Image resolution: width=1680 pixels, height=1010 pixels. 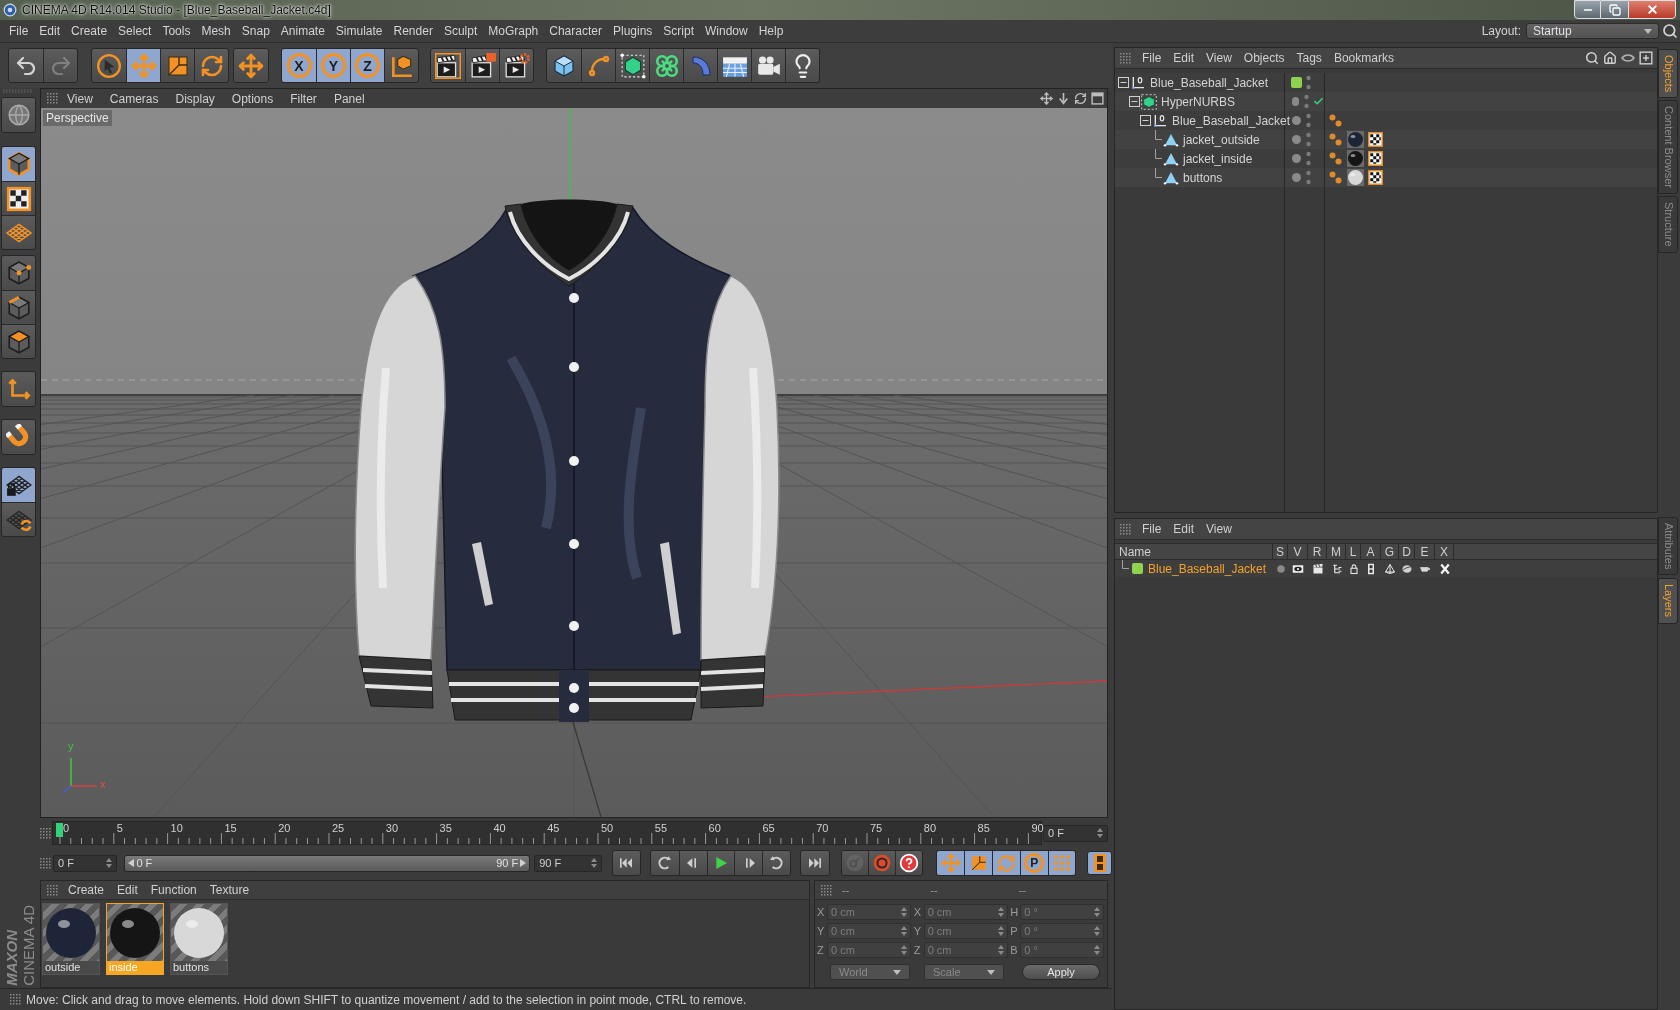 I want to click on side-tab: Objects, so click(x=1668, y=74).